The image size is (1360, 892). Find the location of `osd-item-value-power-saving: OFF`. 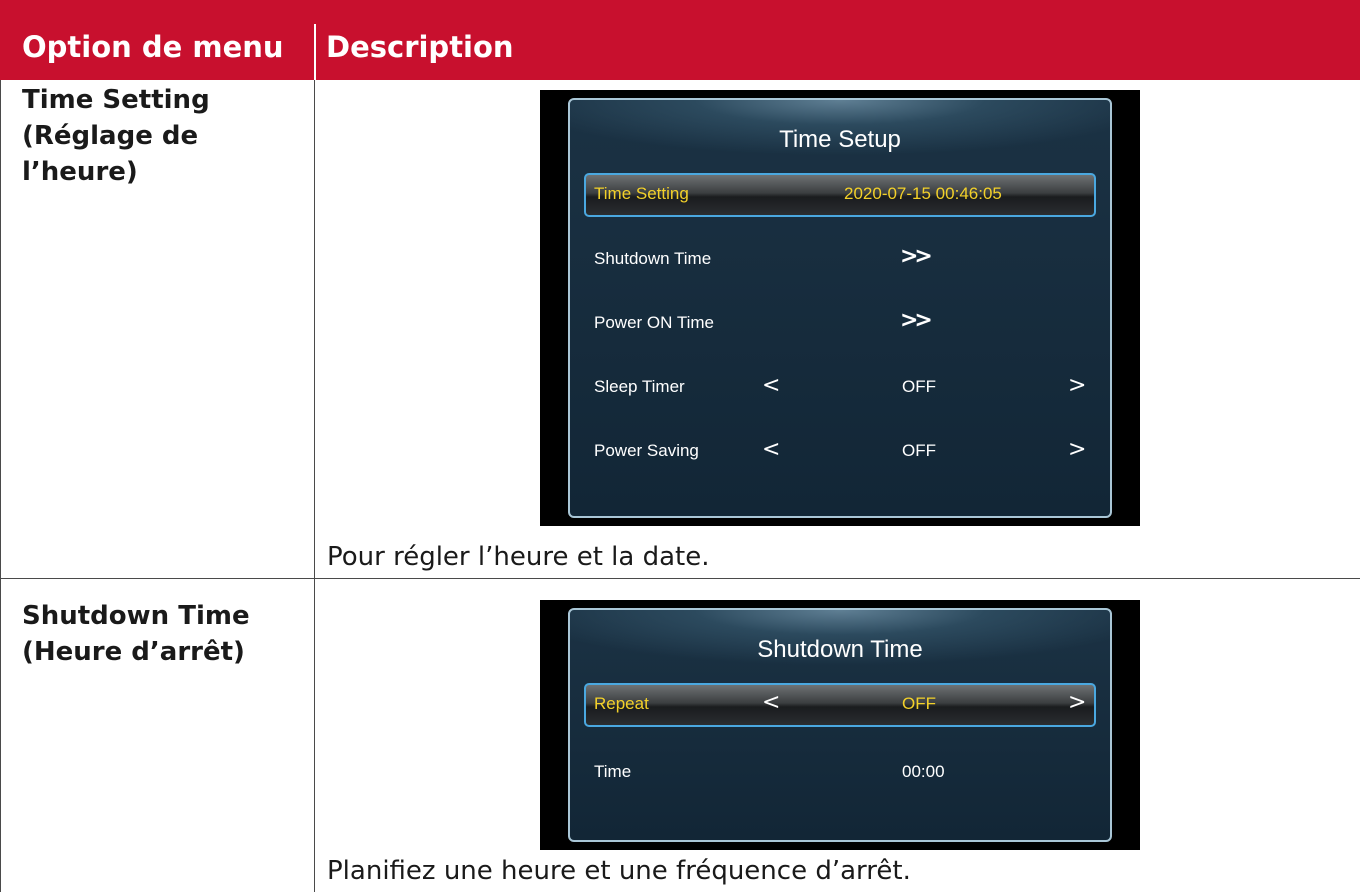

osd-item-value-power-saving: OFF is located at coordinates (919, 450).